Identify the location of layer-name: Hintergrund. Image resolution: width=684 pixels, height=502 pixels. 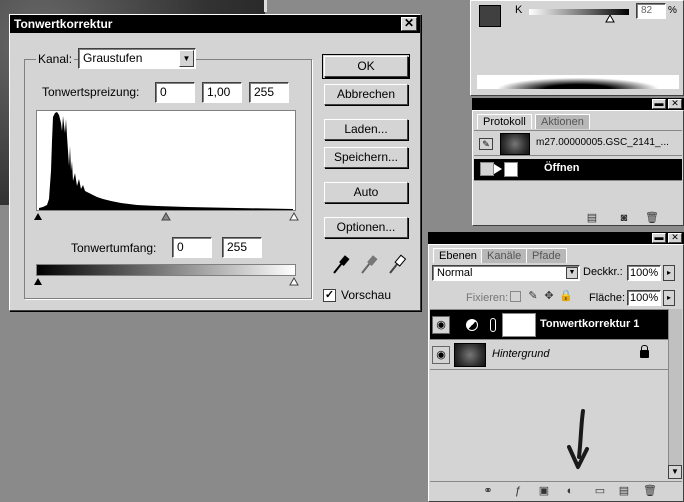
(521, 354).